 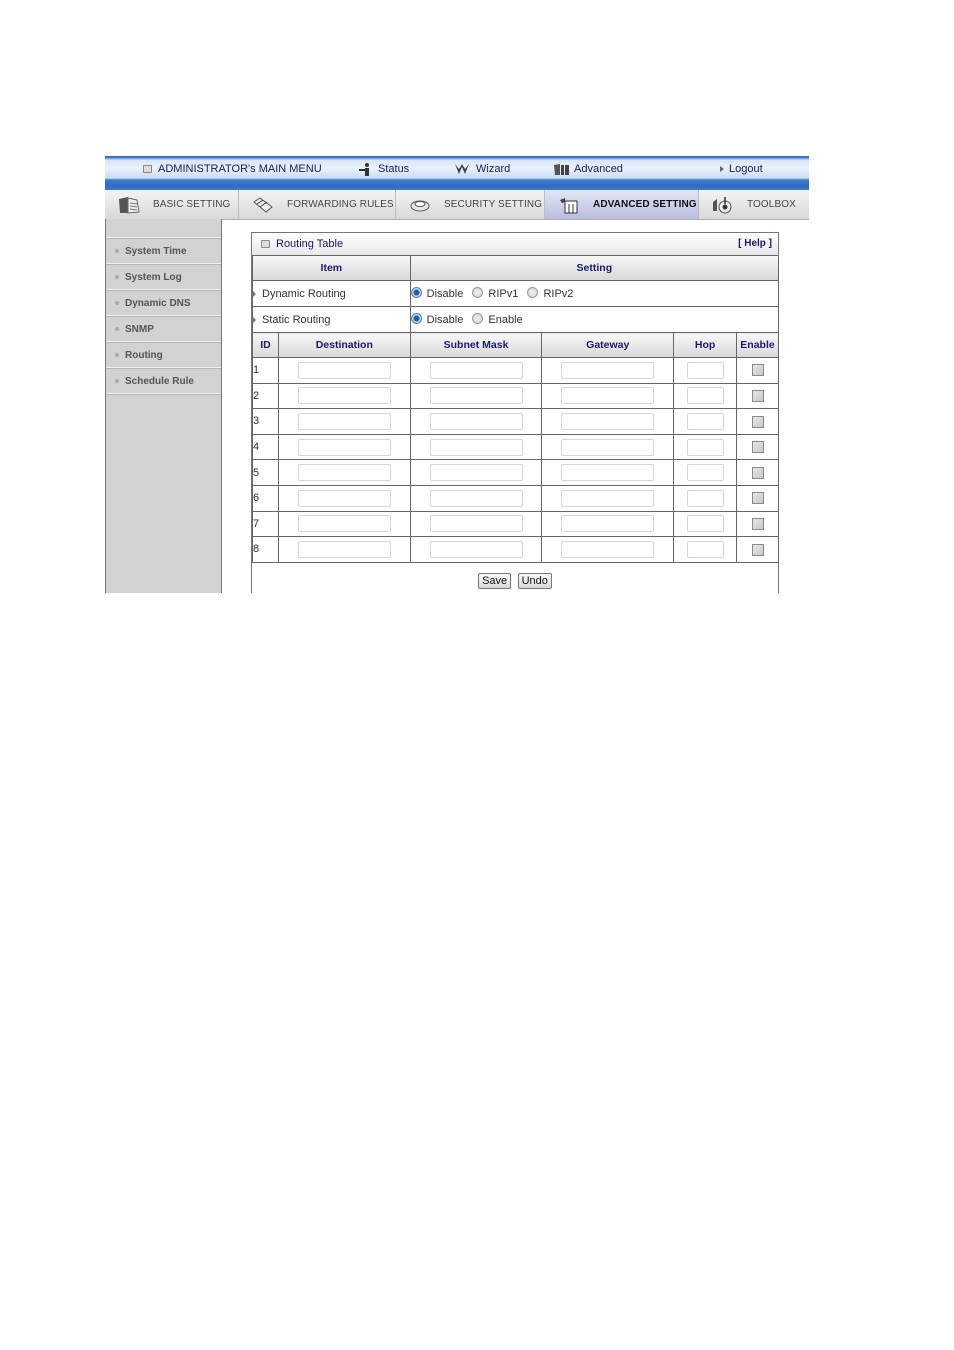 What do you see at coordinates (561, 169) in the screenshot?
I see `advanced-icon` at bounding box center [561, 169].